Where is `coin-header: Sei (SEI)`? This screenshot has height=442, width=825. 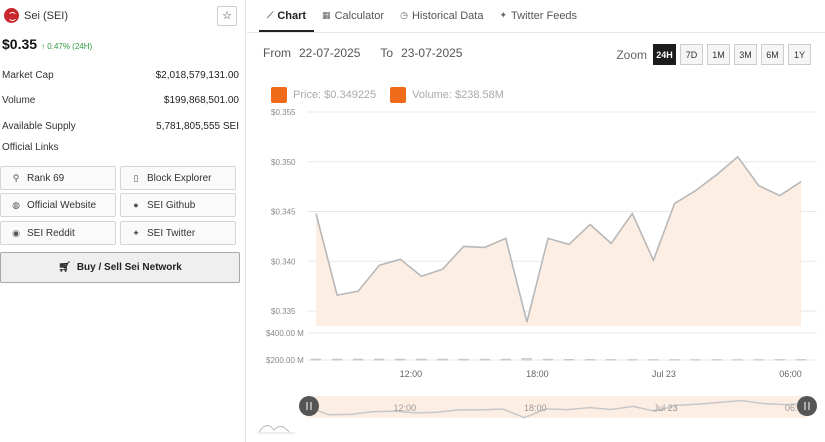 coin-header: Sei (SEI) is located at coordinates (36, 15).